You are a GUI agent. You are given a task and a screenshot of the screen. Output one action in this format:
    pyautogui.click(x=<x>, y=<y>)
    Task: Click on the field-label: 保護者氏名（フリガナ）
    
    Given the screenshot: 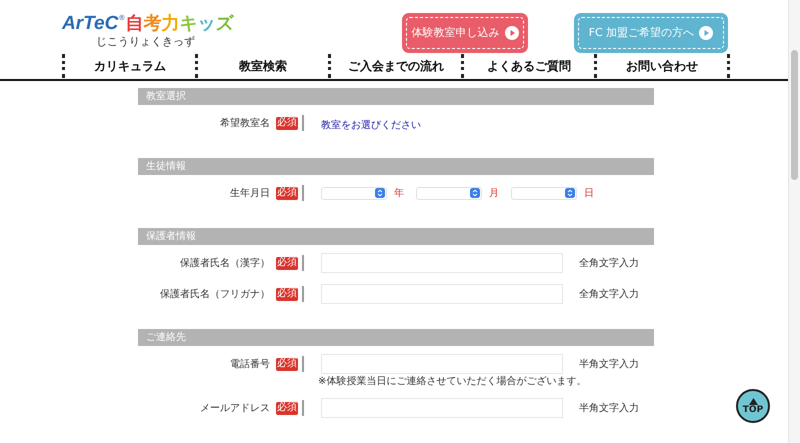 What is the action you would take?
    pyautogui.click(x=214, y=295)
    